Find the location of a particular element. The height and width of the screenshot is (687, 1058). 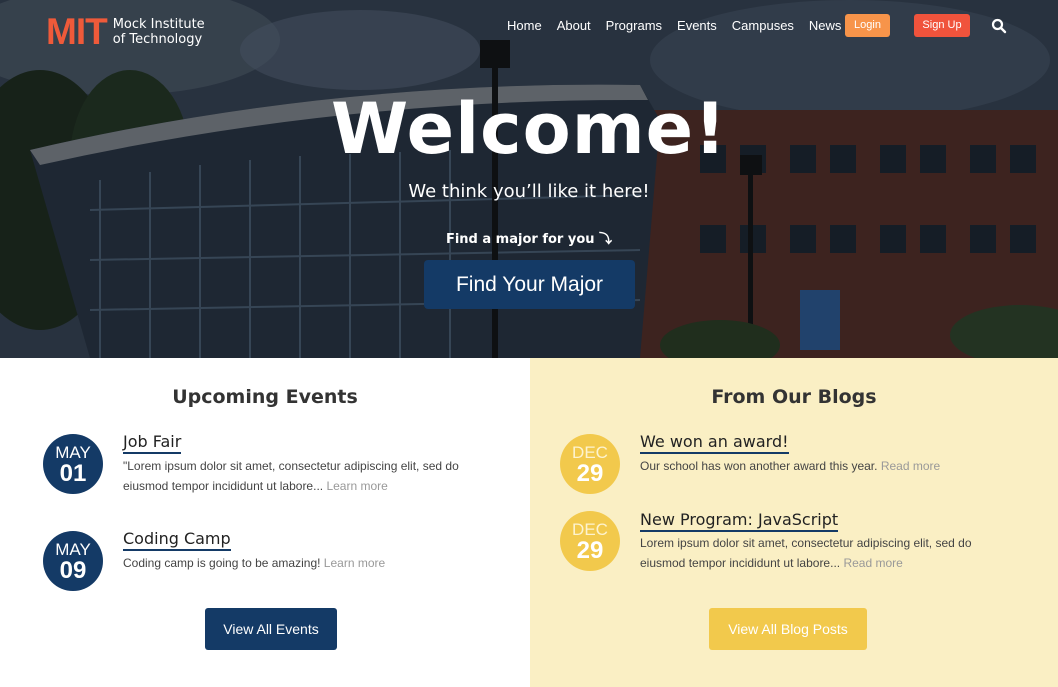

main-nav: Home About Programs Events Campuses News is located at coordinates (681, 25).